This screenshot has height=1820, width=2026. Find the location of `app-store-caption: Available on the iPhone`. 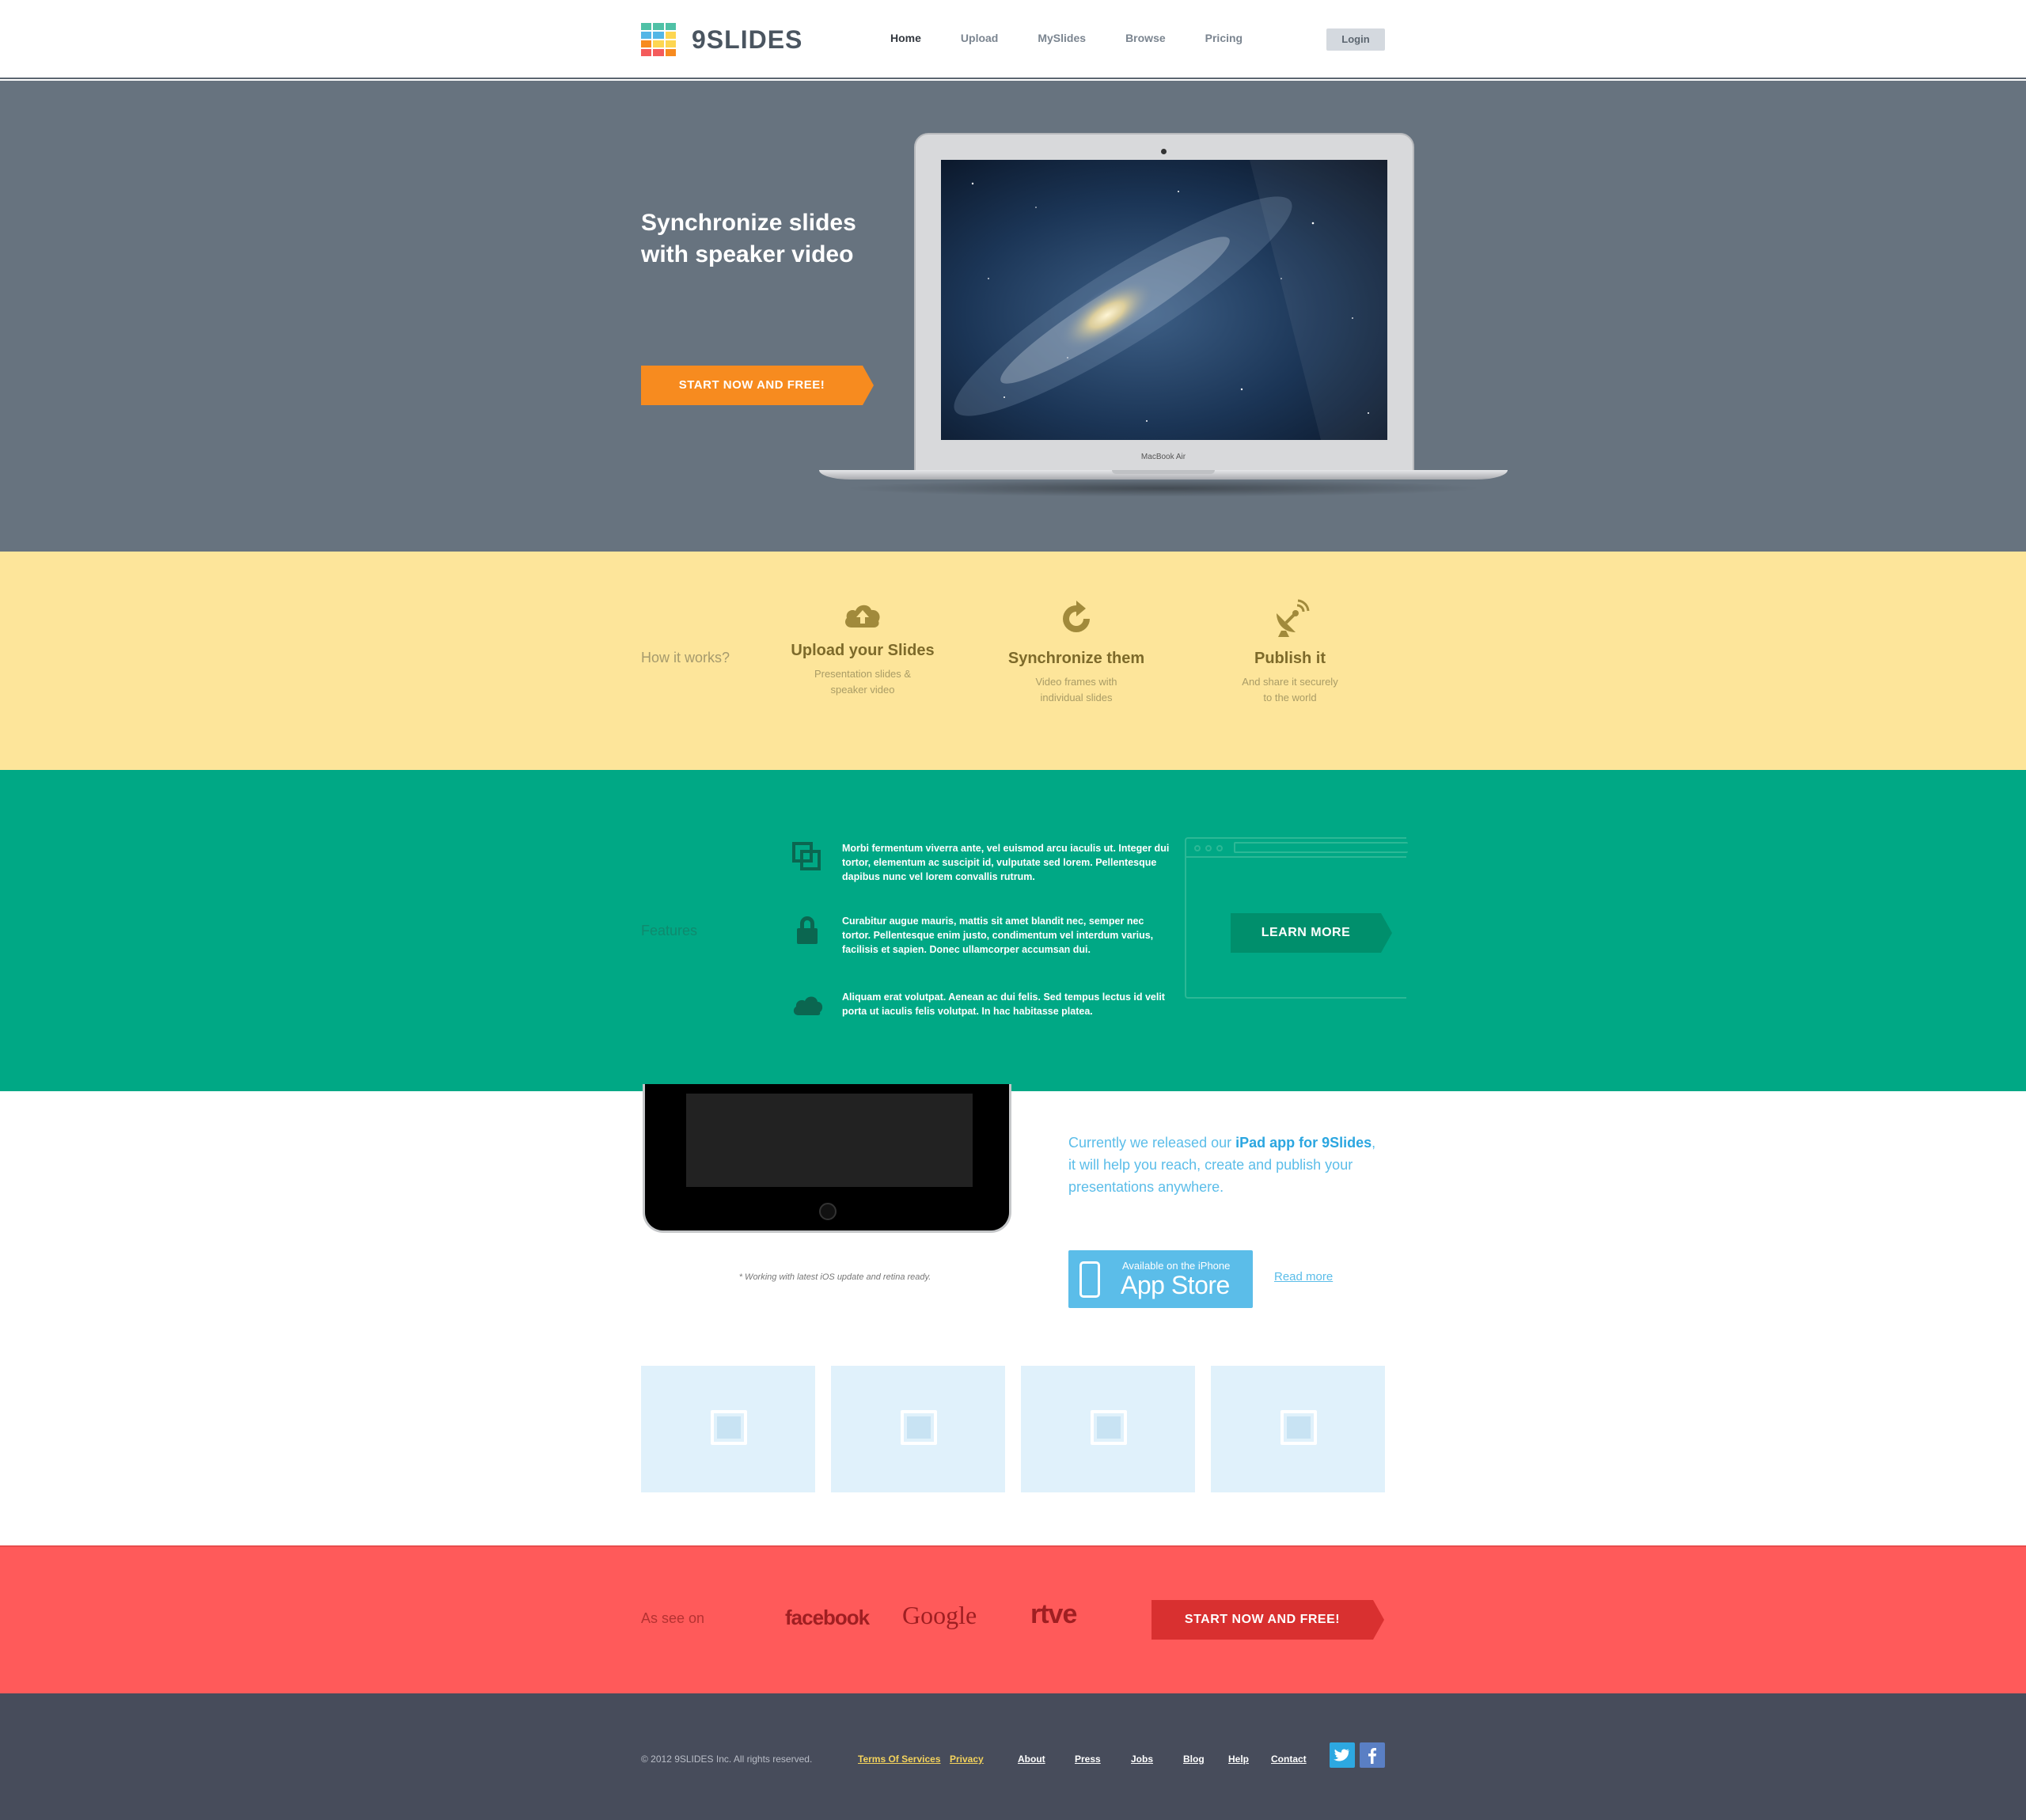

app-store-caption: Available on the iPhone is located at coordinates (1176, 1266).